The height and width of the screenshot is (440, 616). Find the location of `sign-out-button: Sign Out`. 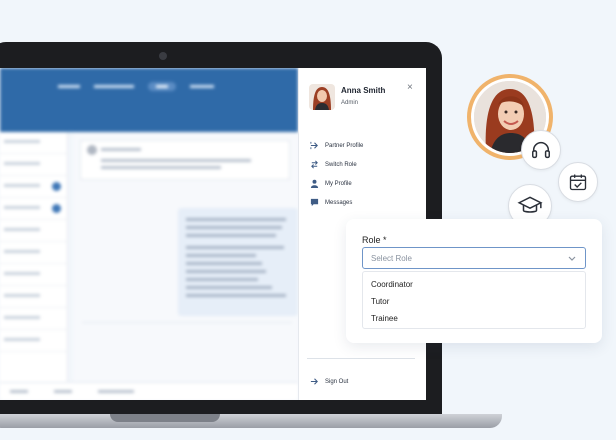

sign-out-button: Sign Out is located at coordinates (328, 381).